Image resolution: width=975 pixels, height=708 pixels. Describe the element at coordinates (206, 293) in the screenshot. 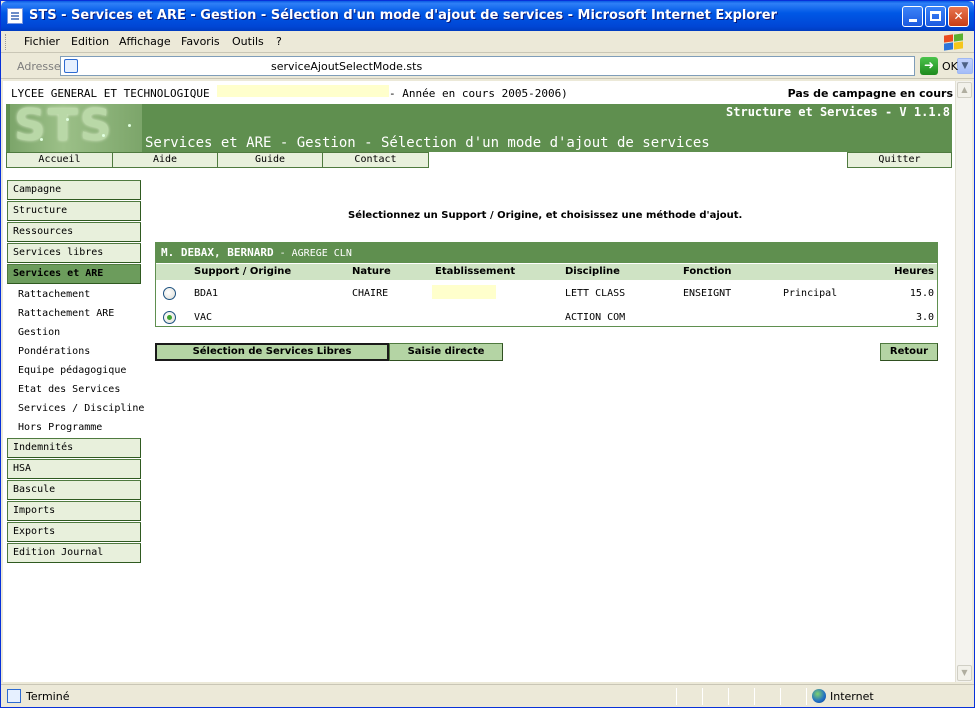

I see `cell-support: BDA1` at that location.